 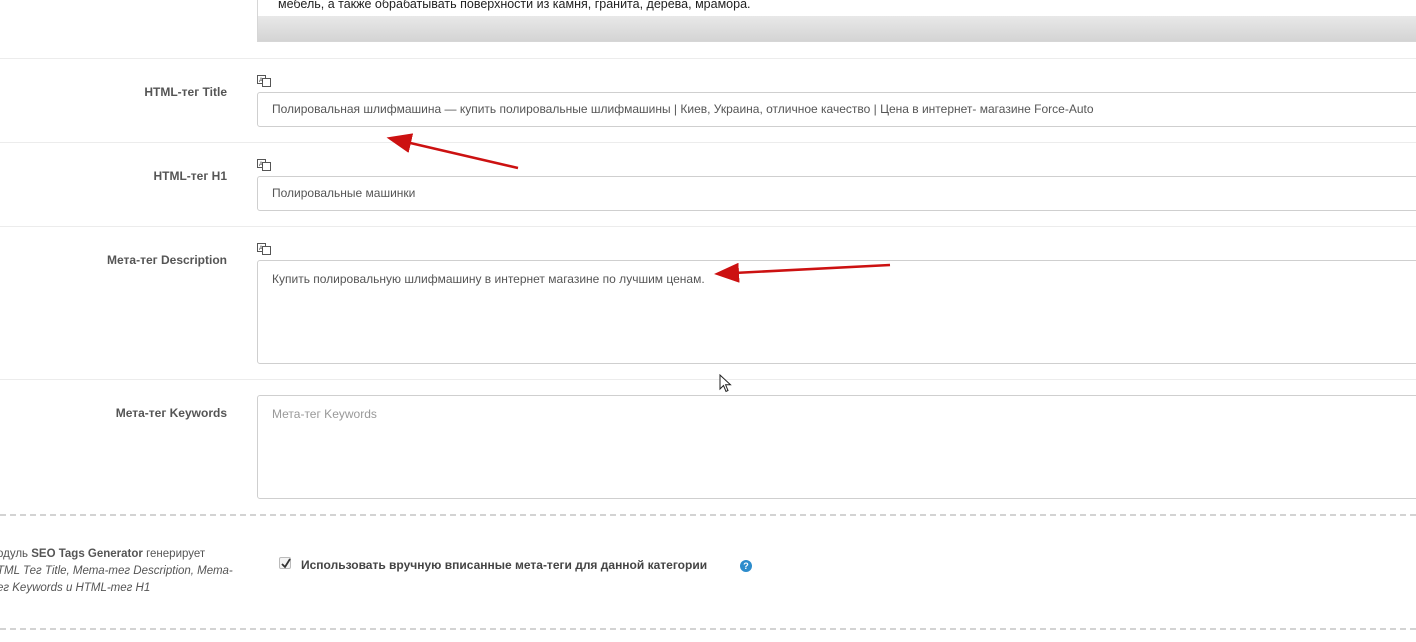 What do you see at coordinates (802, 272) in the screenshot?
I see `arrow-to-description` at bounding box center [802, 272].